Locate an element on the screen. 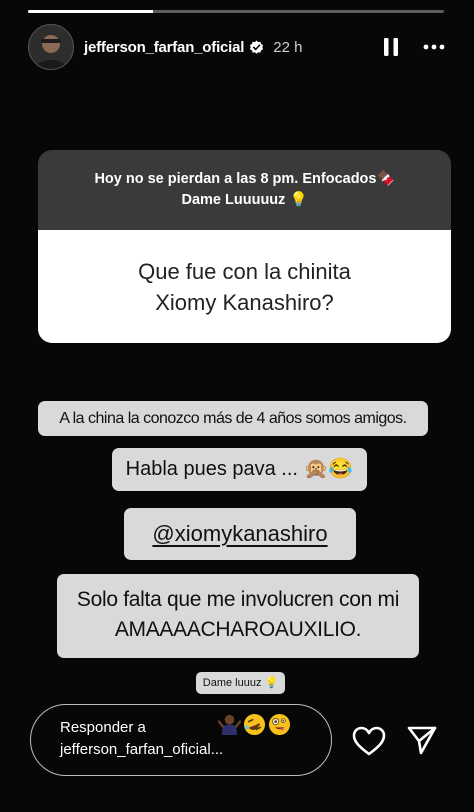 The width and height of the screenshot is (474, 812). question-prompt-line: Dame Luuuuuz 💡 is located at coordinates (244, 200).